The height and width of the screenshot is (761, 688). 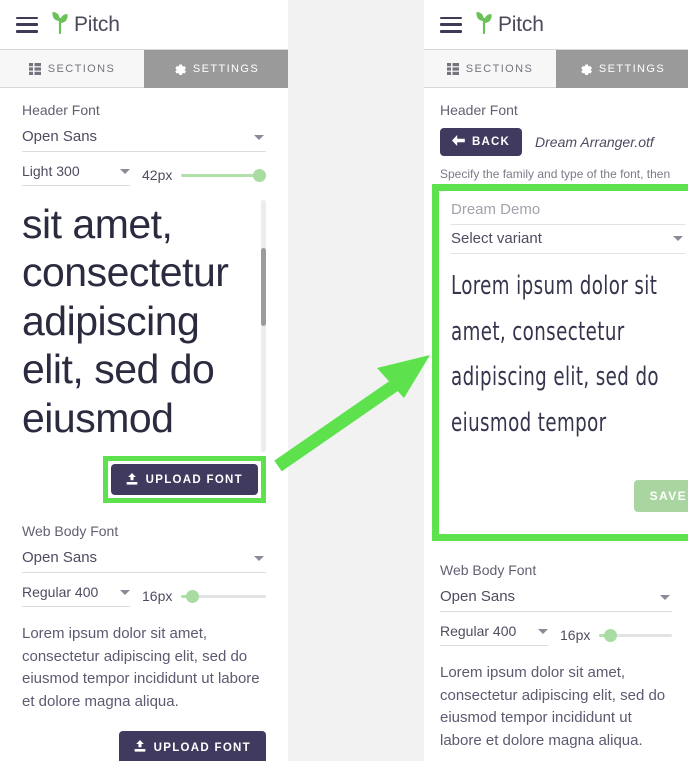 What do you see at coordinates (60, 136) in the screenshot?
I see `header-font-family-value: Open Sans` at bounding box center [60, 136].